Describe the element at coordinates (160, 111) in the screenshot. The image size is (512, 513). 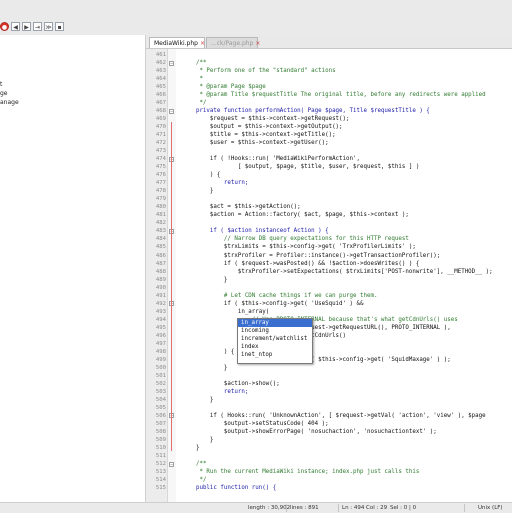
I see `line-number: 468` at that location.